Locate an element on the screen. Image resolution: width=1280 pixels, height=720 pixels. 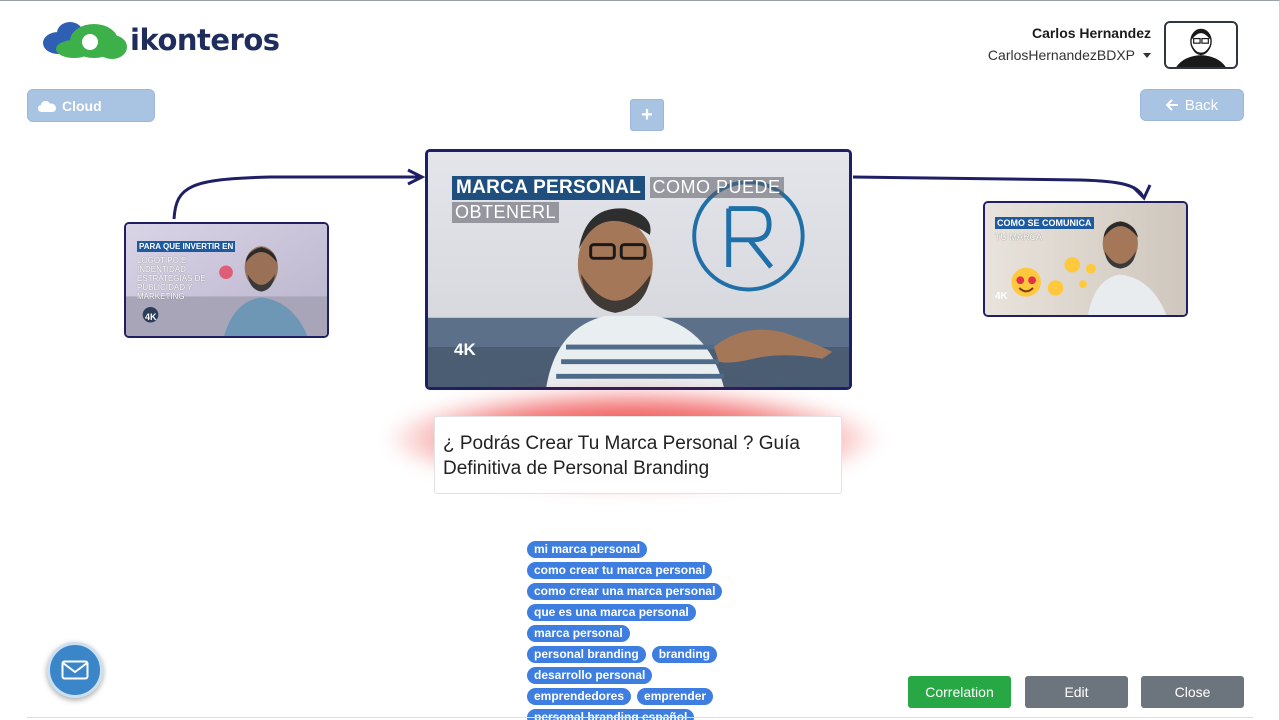
tag-chip: como crear una marca personal is located at coordinates (625, 591).